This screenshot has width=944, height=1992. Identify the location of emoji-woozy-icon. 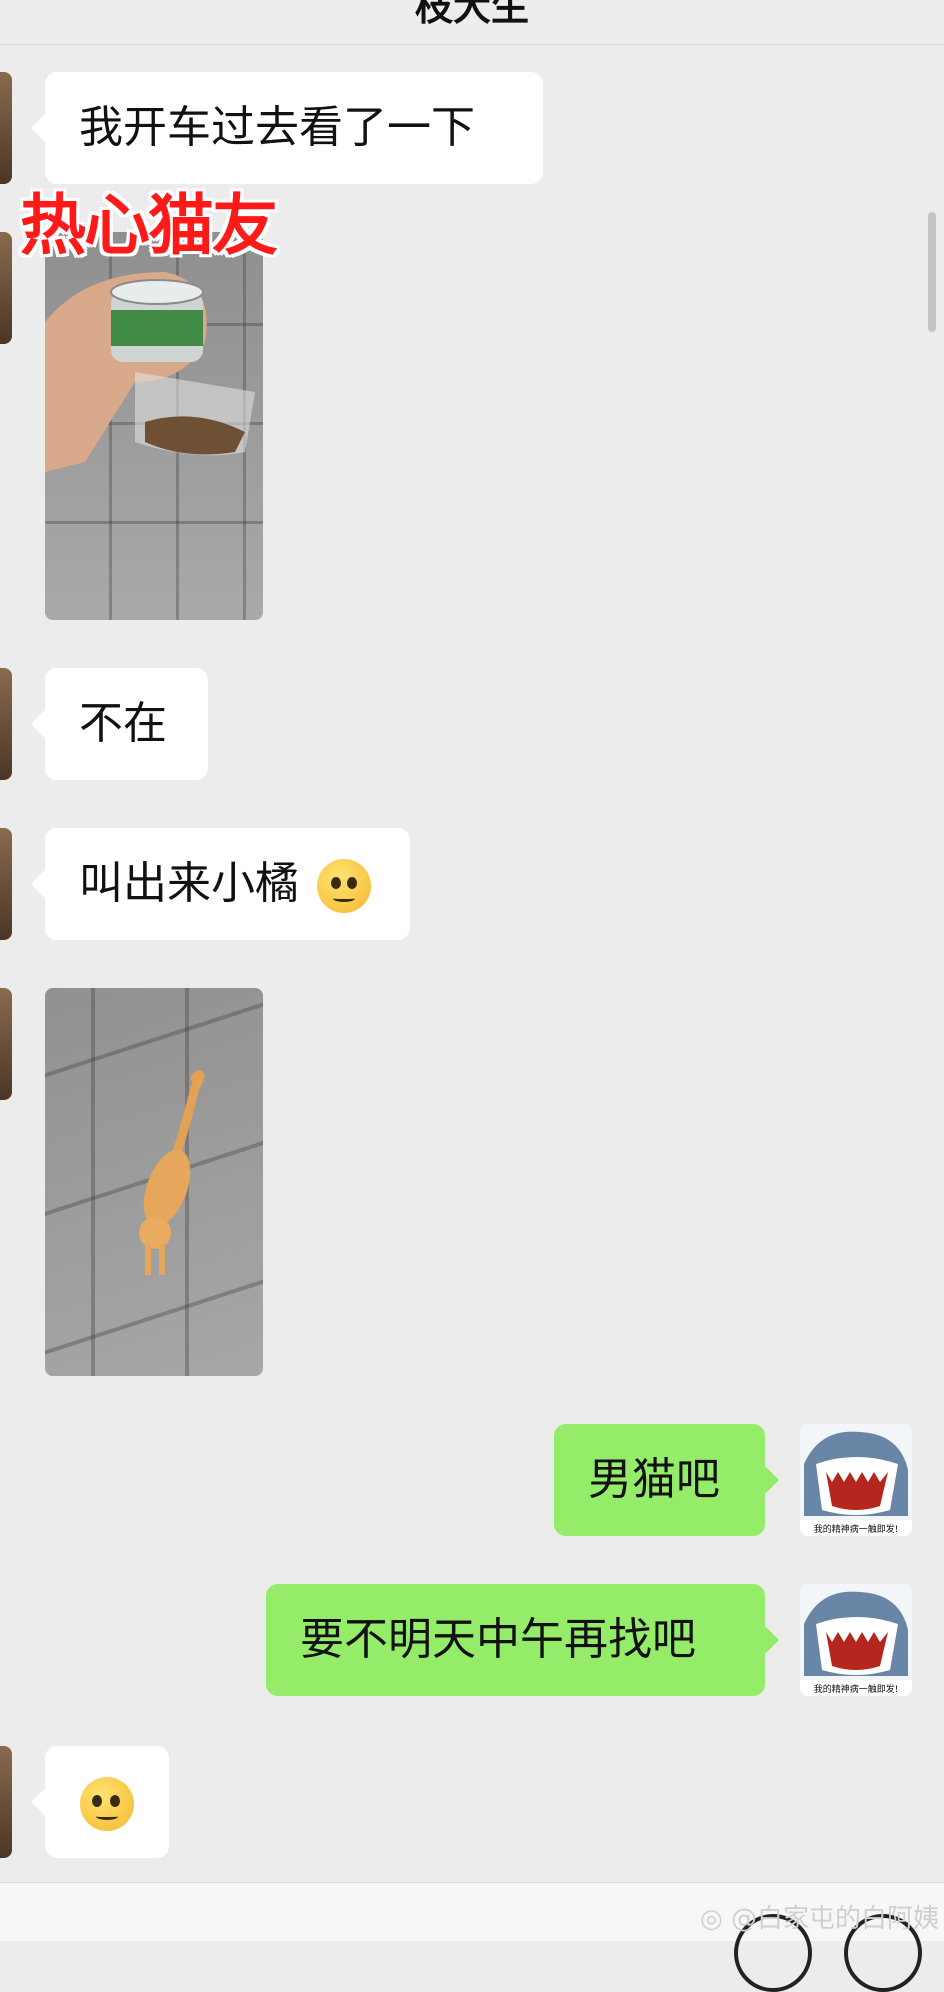
(344, 886).